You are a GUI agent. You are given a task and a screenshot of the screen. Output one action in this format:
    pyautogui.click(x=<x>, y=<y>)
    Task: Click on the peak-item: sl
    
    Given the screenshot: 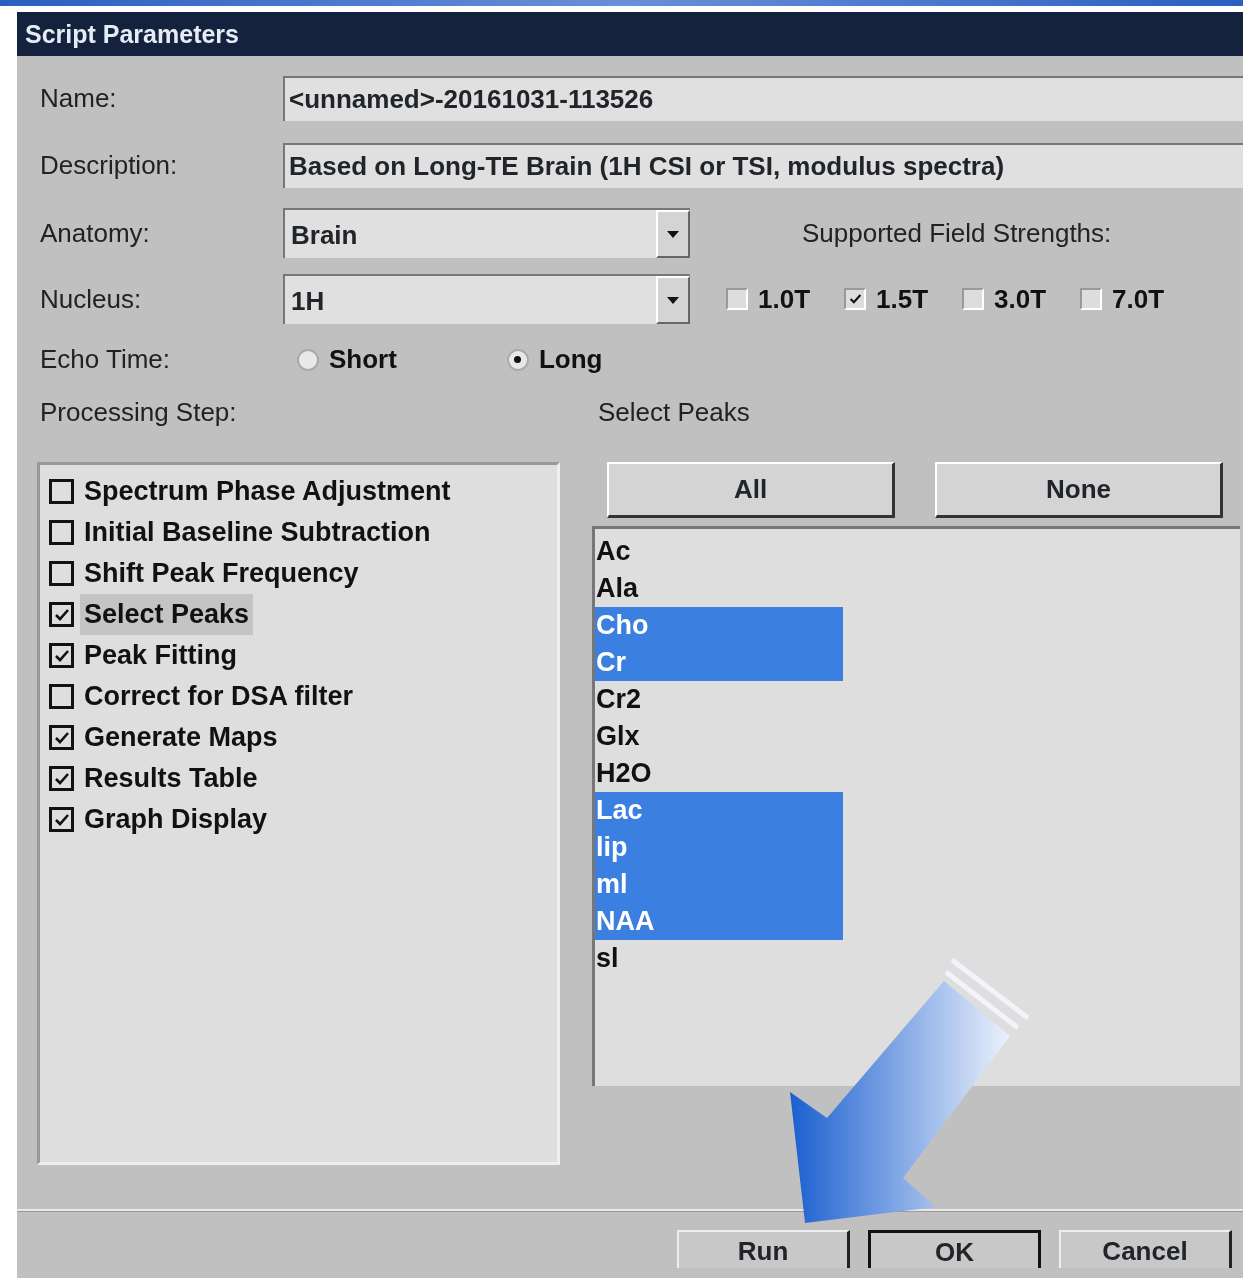 What is the action you would take?
    pyautogui.click(x=719, y=958)
    